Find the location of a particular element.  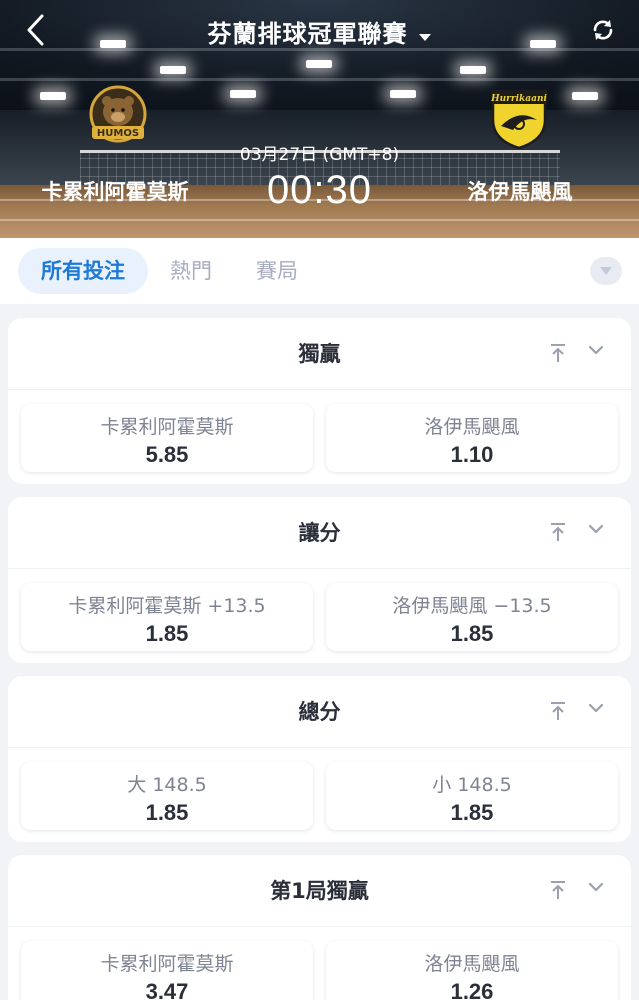

league-selector: 芬蘭排球冠軍聯賽 is located at coordinates (319, 31).